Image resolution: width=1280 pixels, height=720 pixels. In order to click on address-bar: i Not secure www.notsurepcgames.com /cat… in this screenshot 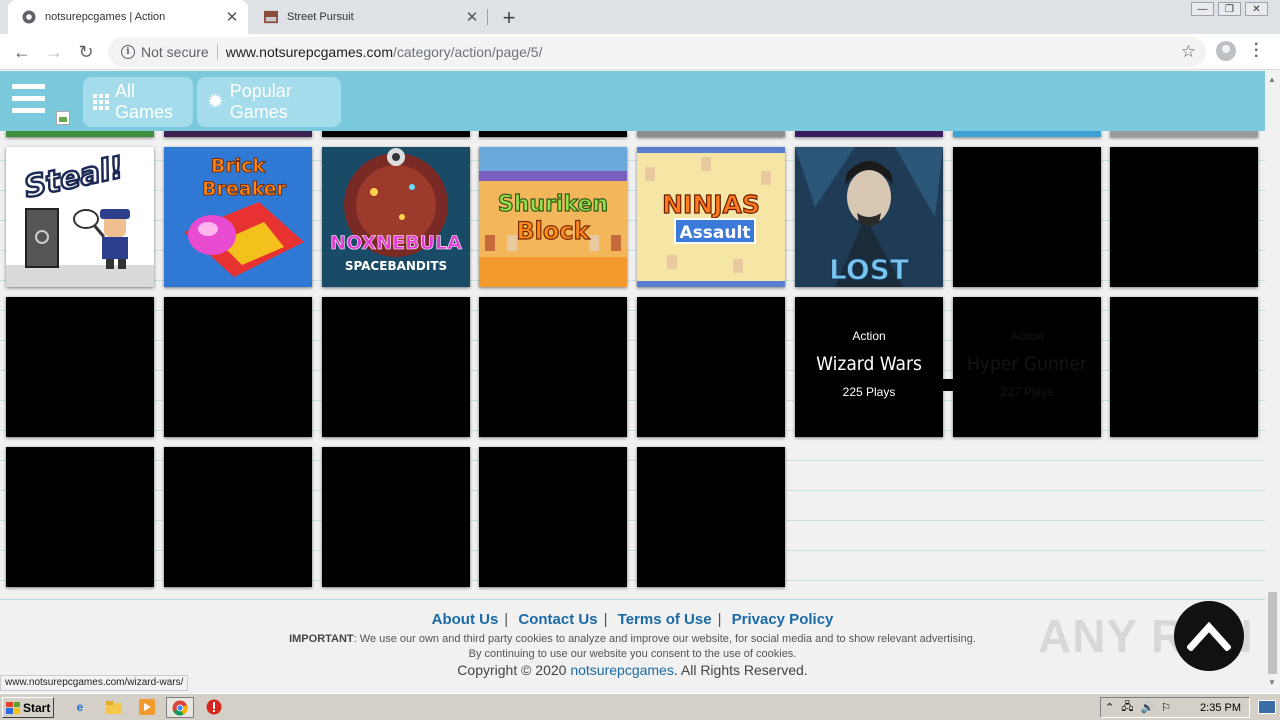, I will do `click(657, 52)`.